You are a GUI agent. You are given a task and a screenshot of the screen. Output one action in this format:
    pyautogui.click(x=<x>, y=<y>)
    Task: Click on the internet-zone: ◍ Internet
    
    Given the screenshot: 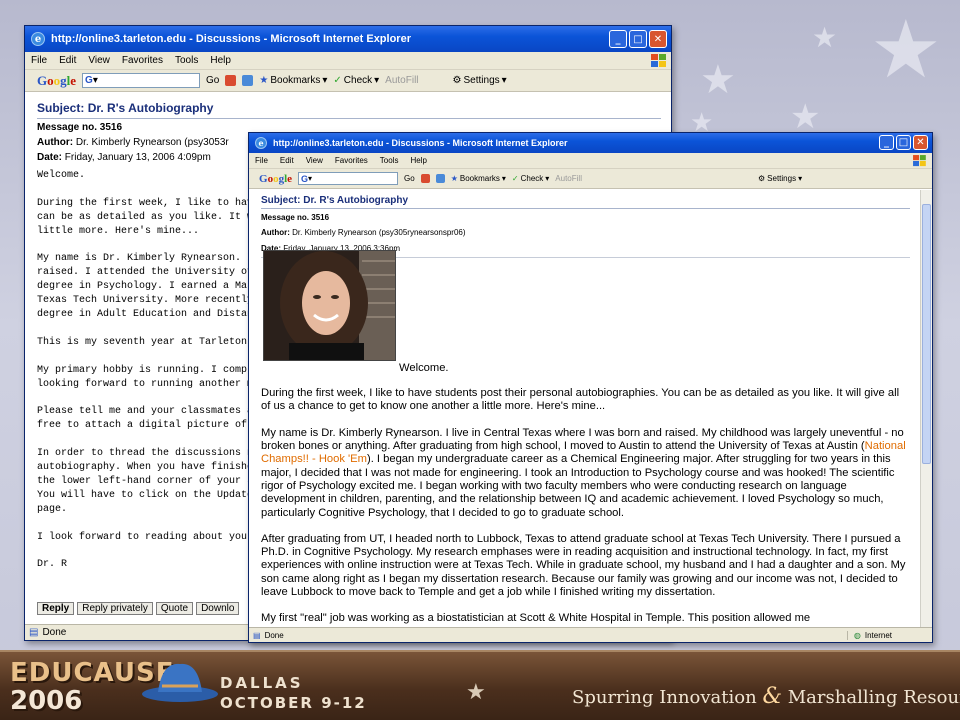 What is the action you would take?
    pyautogui.click(x=869, y=635)
    